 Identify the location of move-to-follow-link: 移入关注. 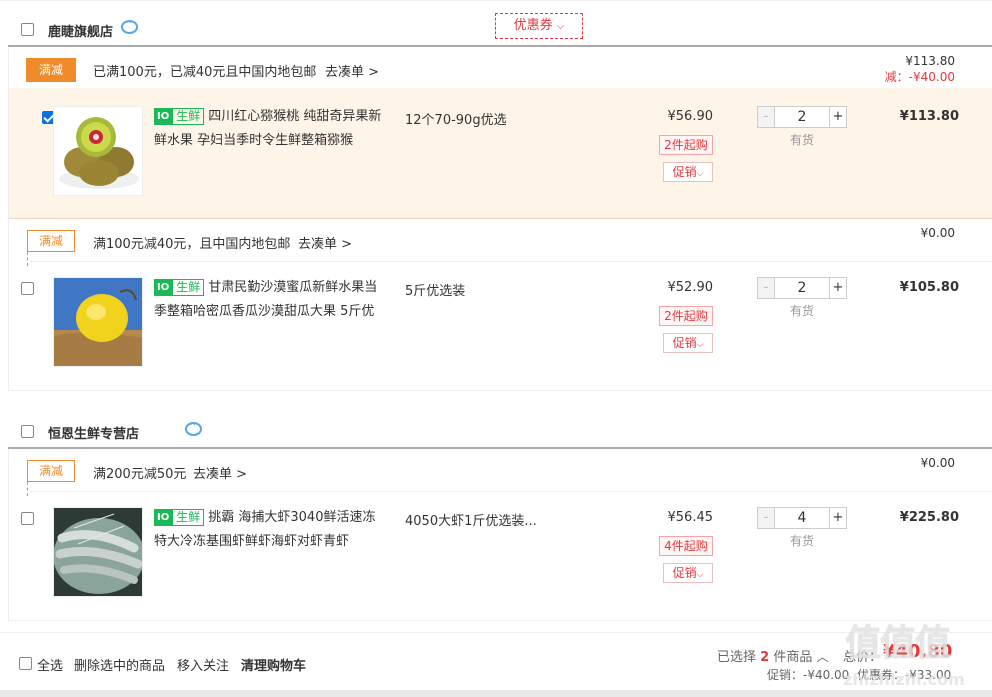
(203, 664).